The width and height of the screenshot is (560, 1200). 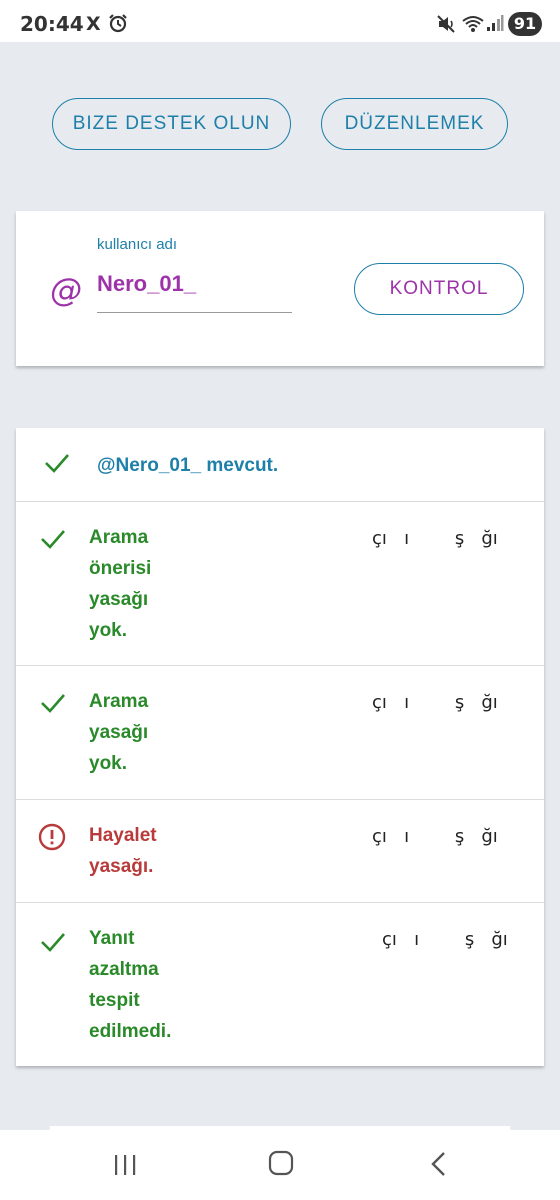 What do you see at coordinates (114, 1000) in the screenshot?
I see `result-line: tespit` at bounding box center [114, 1000].